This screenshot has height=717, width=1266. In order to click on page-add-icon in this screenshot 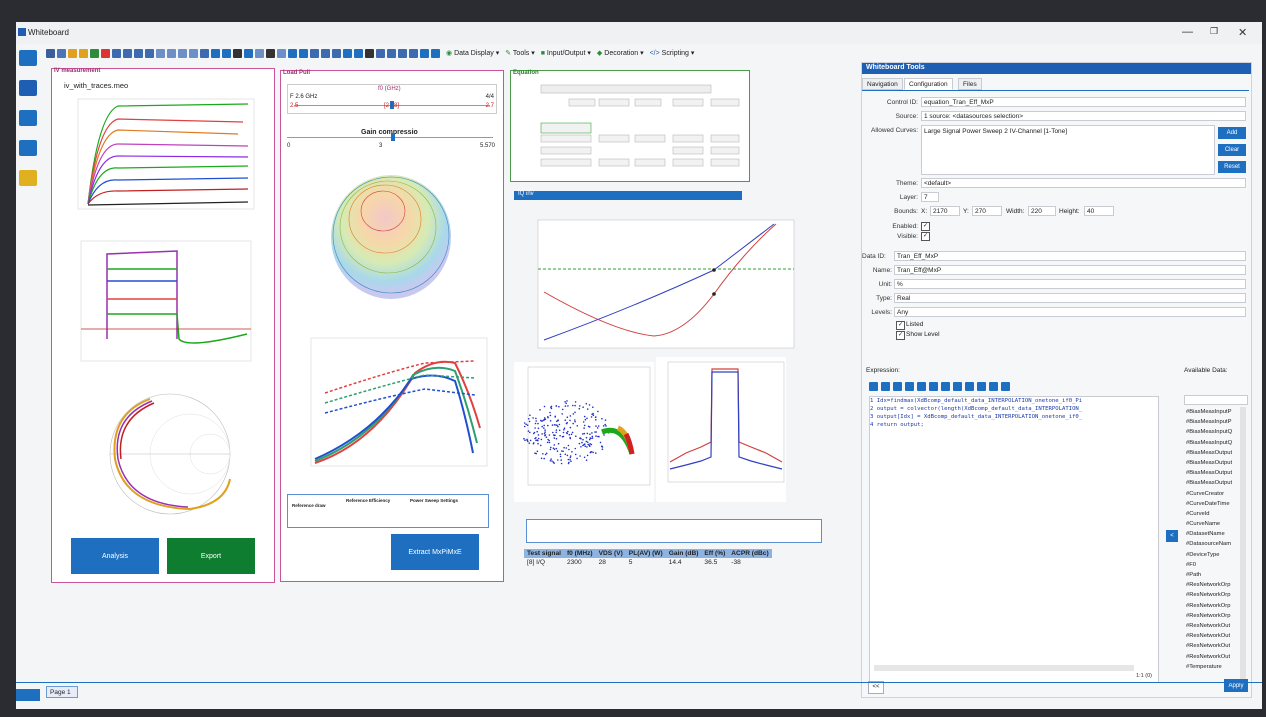, I will do `click(171, 53)`.